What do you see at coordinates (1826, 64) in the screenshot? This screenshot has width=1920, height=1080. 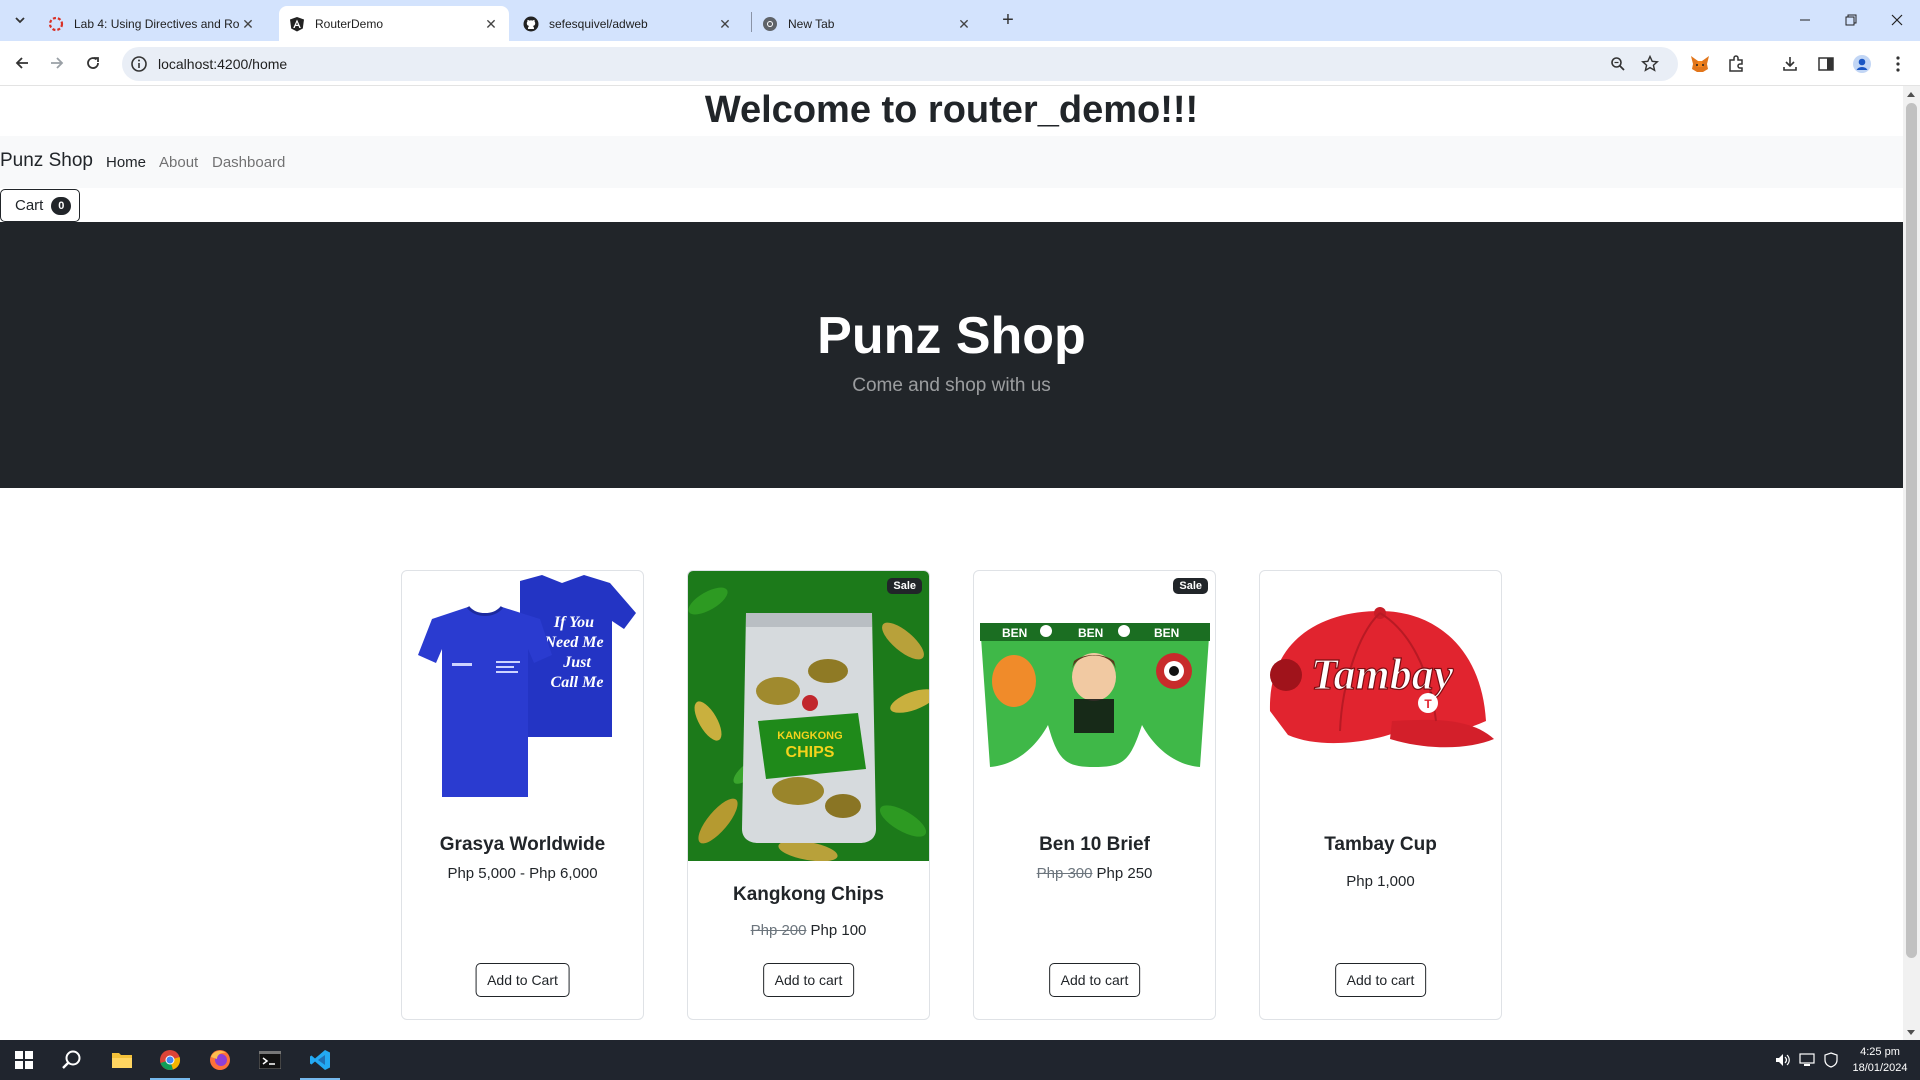 I see `side-panel-icon` at bounding box center [1826, 64].